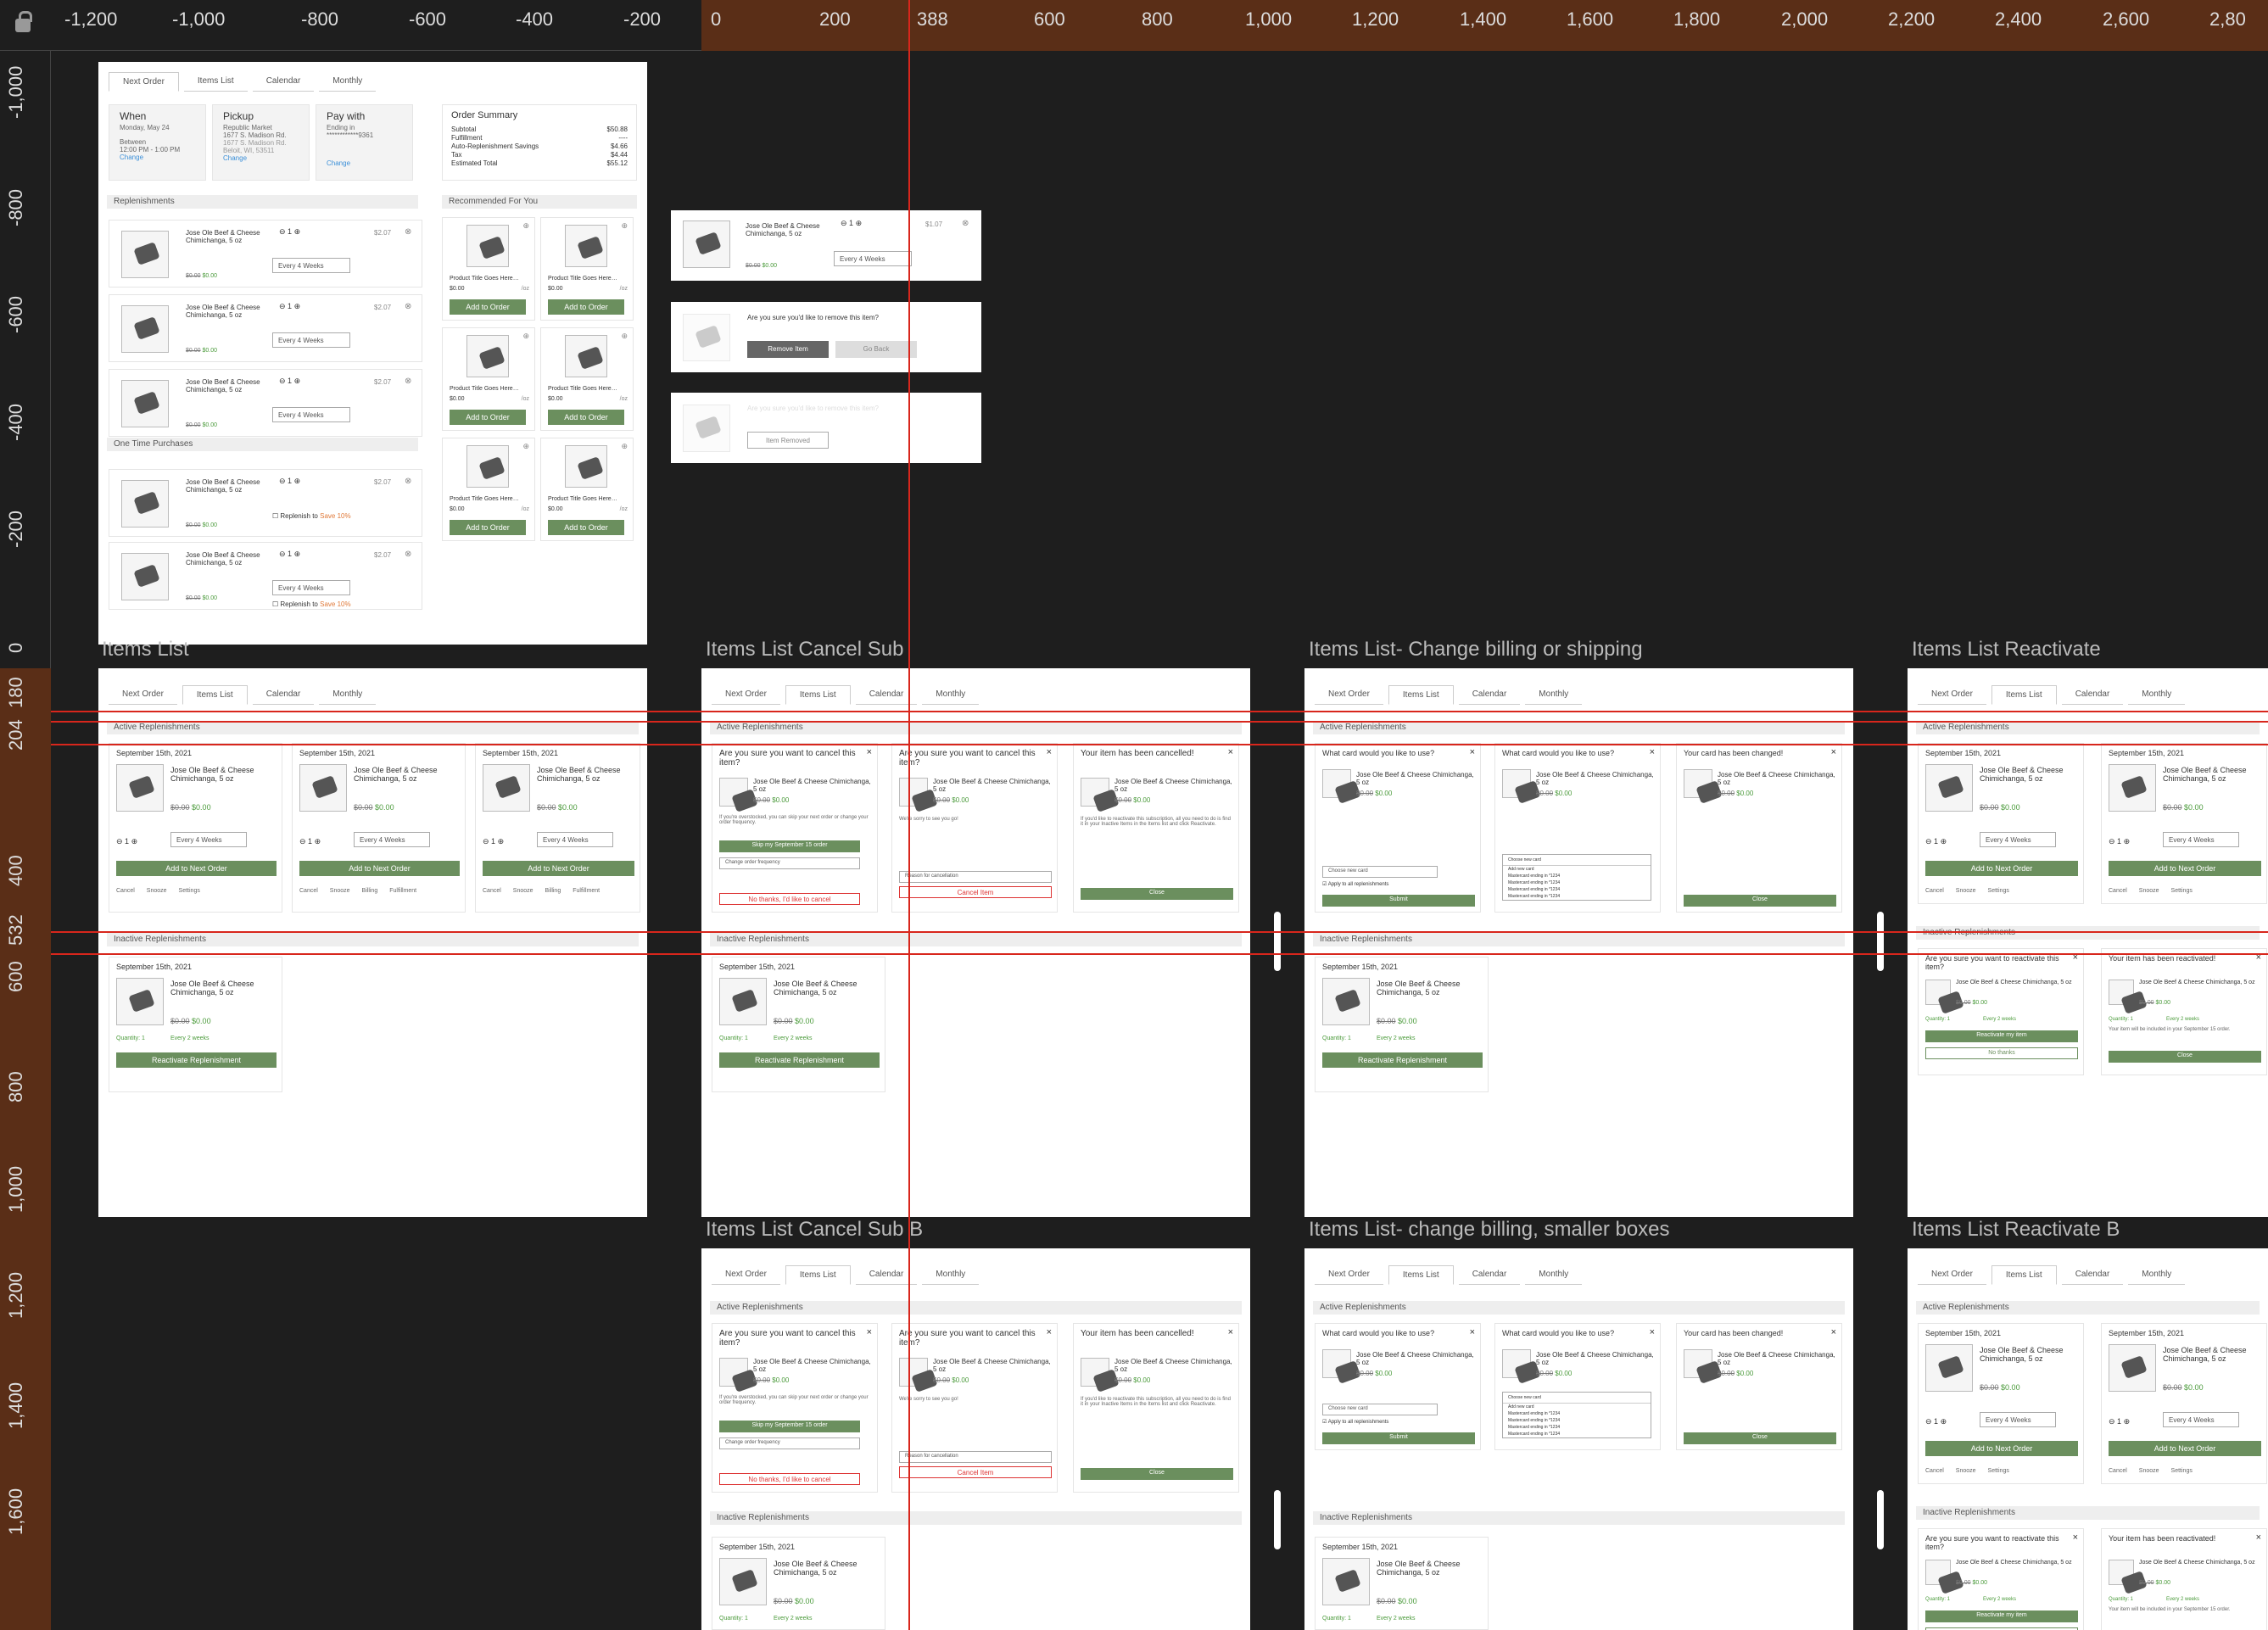  What do you see at coordinates (1476, 650) in the screenshot?
I see `frame-title-change-billing: Items List- Change billing or shipping` at bounding box center [1476, 650].